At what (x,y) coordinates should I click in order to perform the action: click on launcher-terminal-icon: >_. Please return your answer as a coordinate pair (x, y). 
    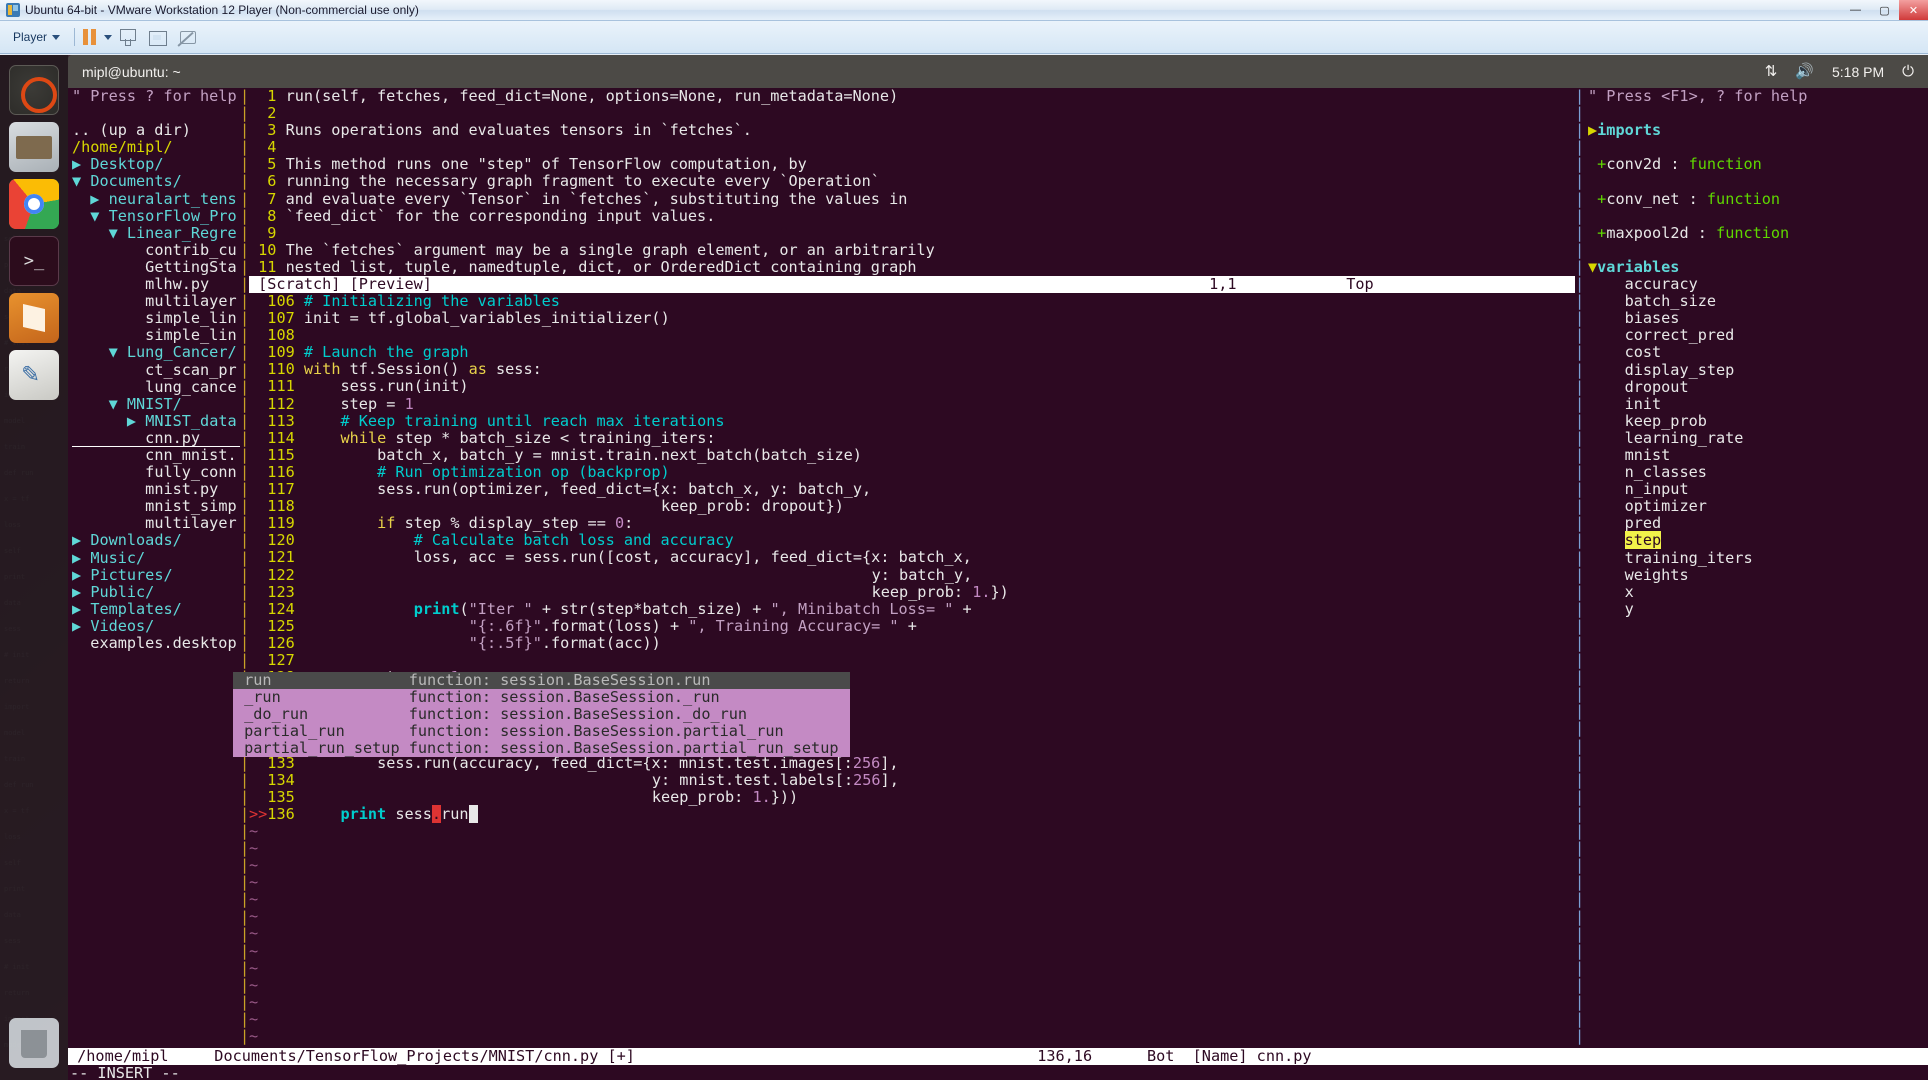
    Looking at the image, I should click on (34, 261).